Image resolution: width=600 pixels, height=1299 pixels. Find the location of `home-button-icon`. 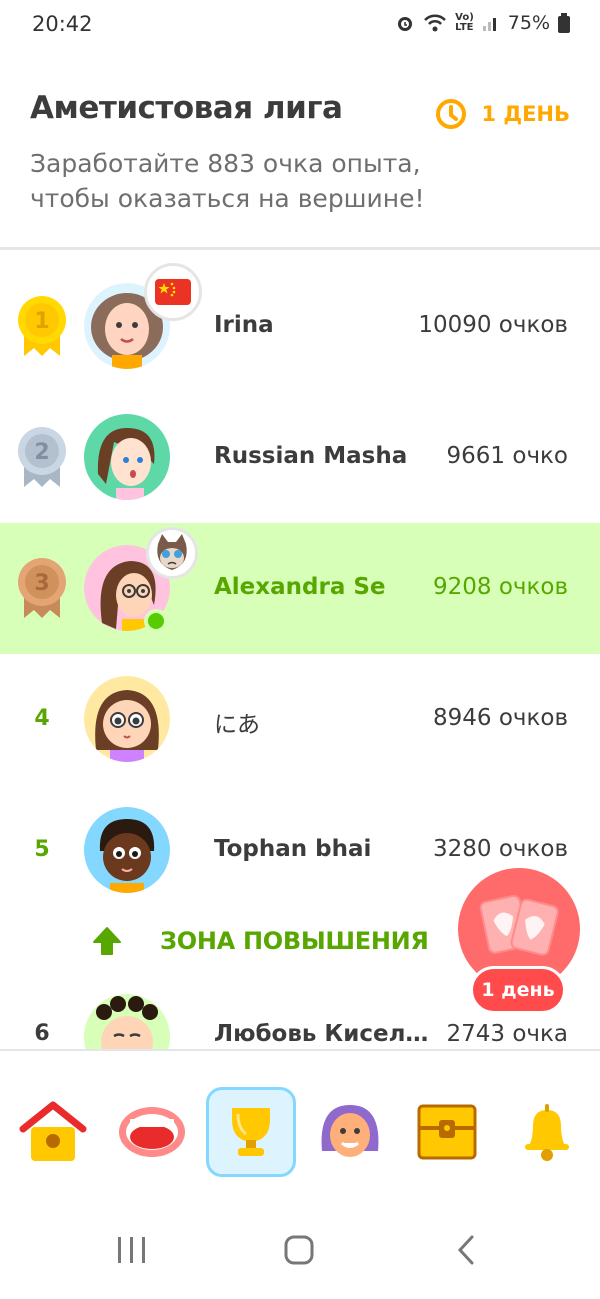

home-button-icon is located at coordinates (299, 1250).